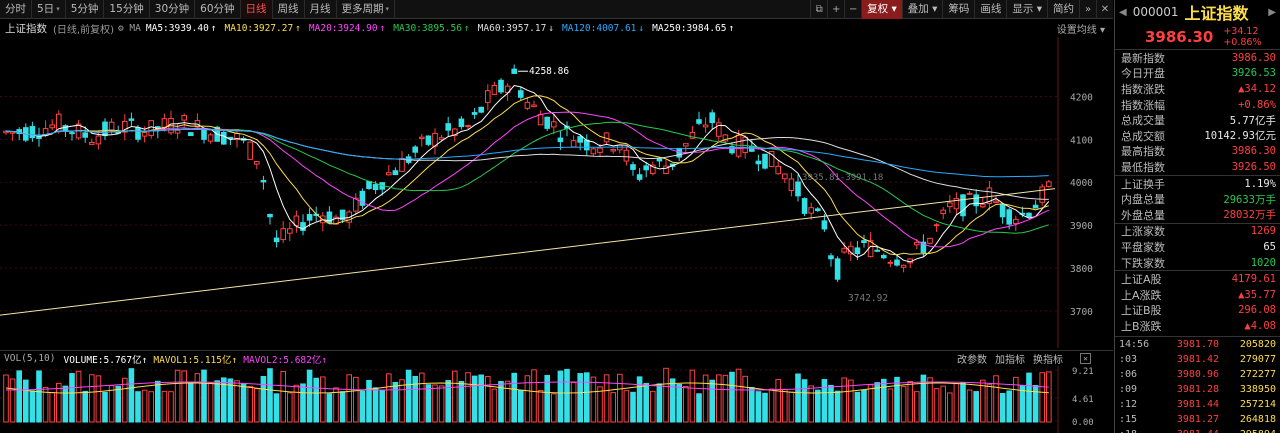 This screenshot has width=1280, height=433. Describe the element at coordinates (1253, 166) in the screenshot. I see `stat-value: 3926.50` at that location.